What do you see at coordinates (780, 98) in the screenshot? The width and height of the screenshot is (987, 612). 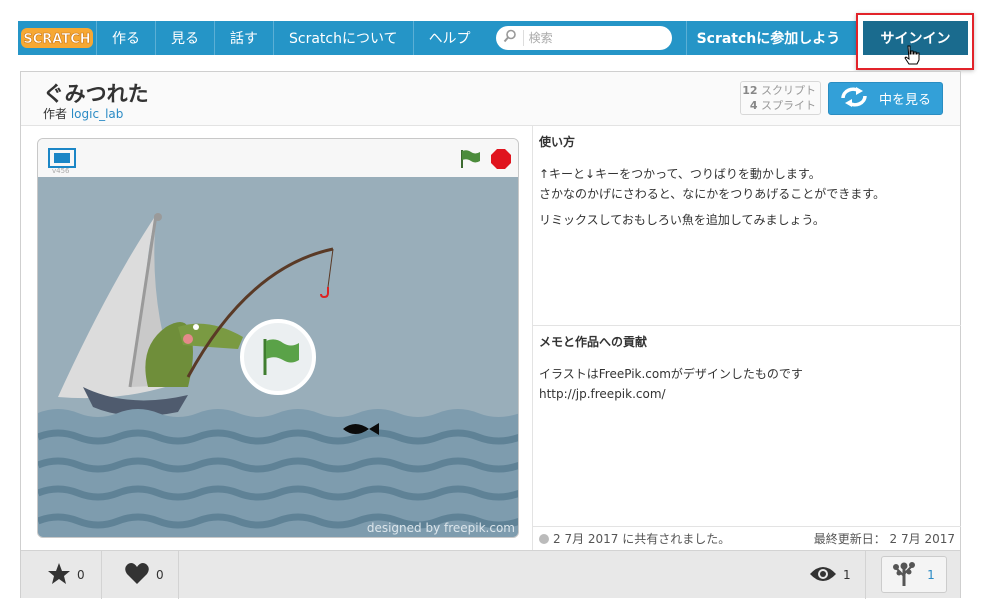 I see `project-stats-box: 12 スクリプト 4 スプライト` at bounding box center [780, 98].